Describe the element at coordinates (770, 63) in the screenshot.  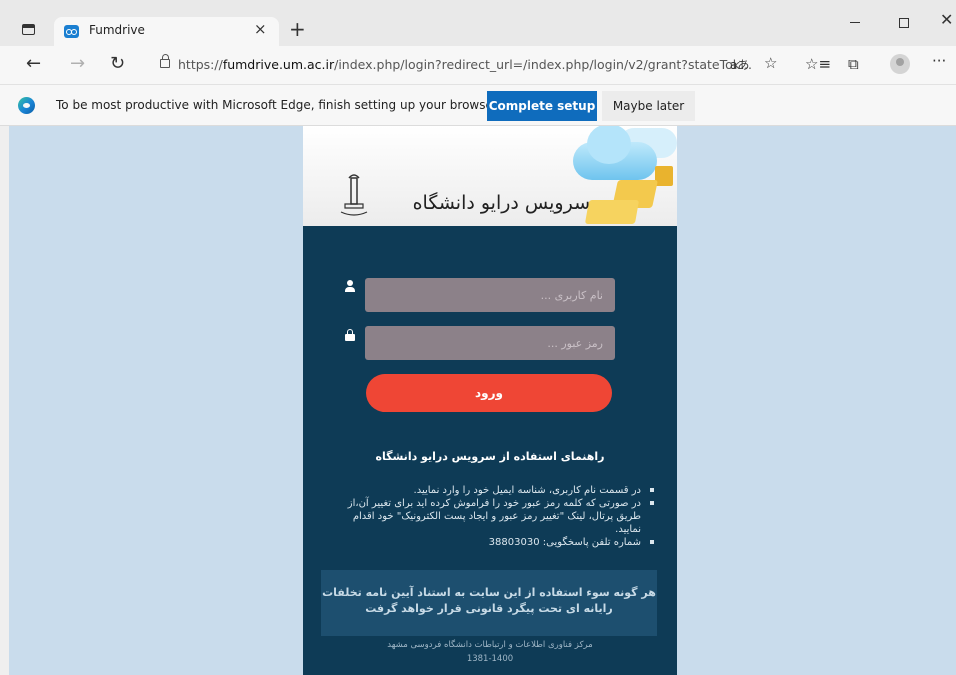
I see `add-favorite-icon: ☆` at that location.